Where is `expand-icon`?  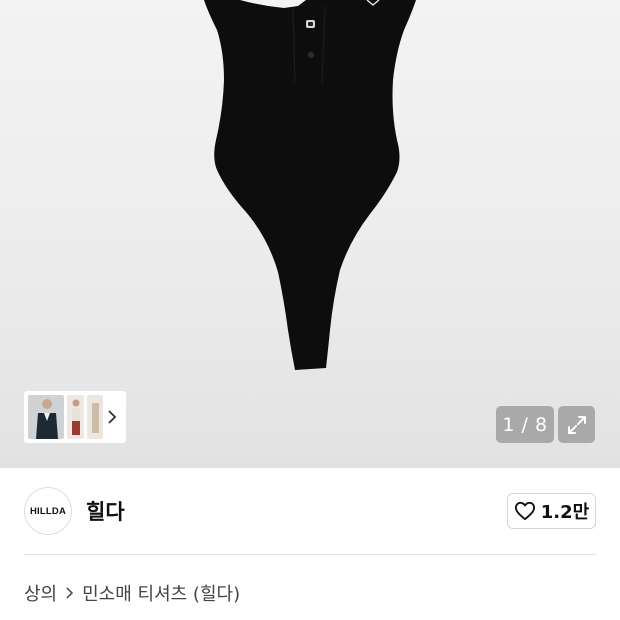 expand-icon is located at coordinates (576, 424).